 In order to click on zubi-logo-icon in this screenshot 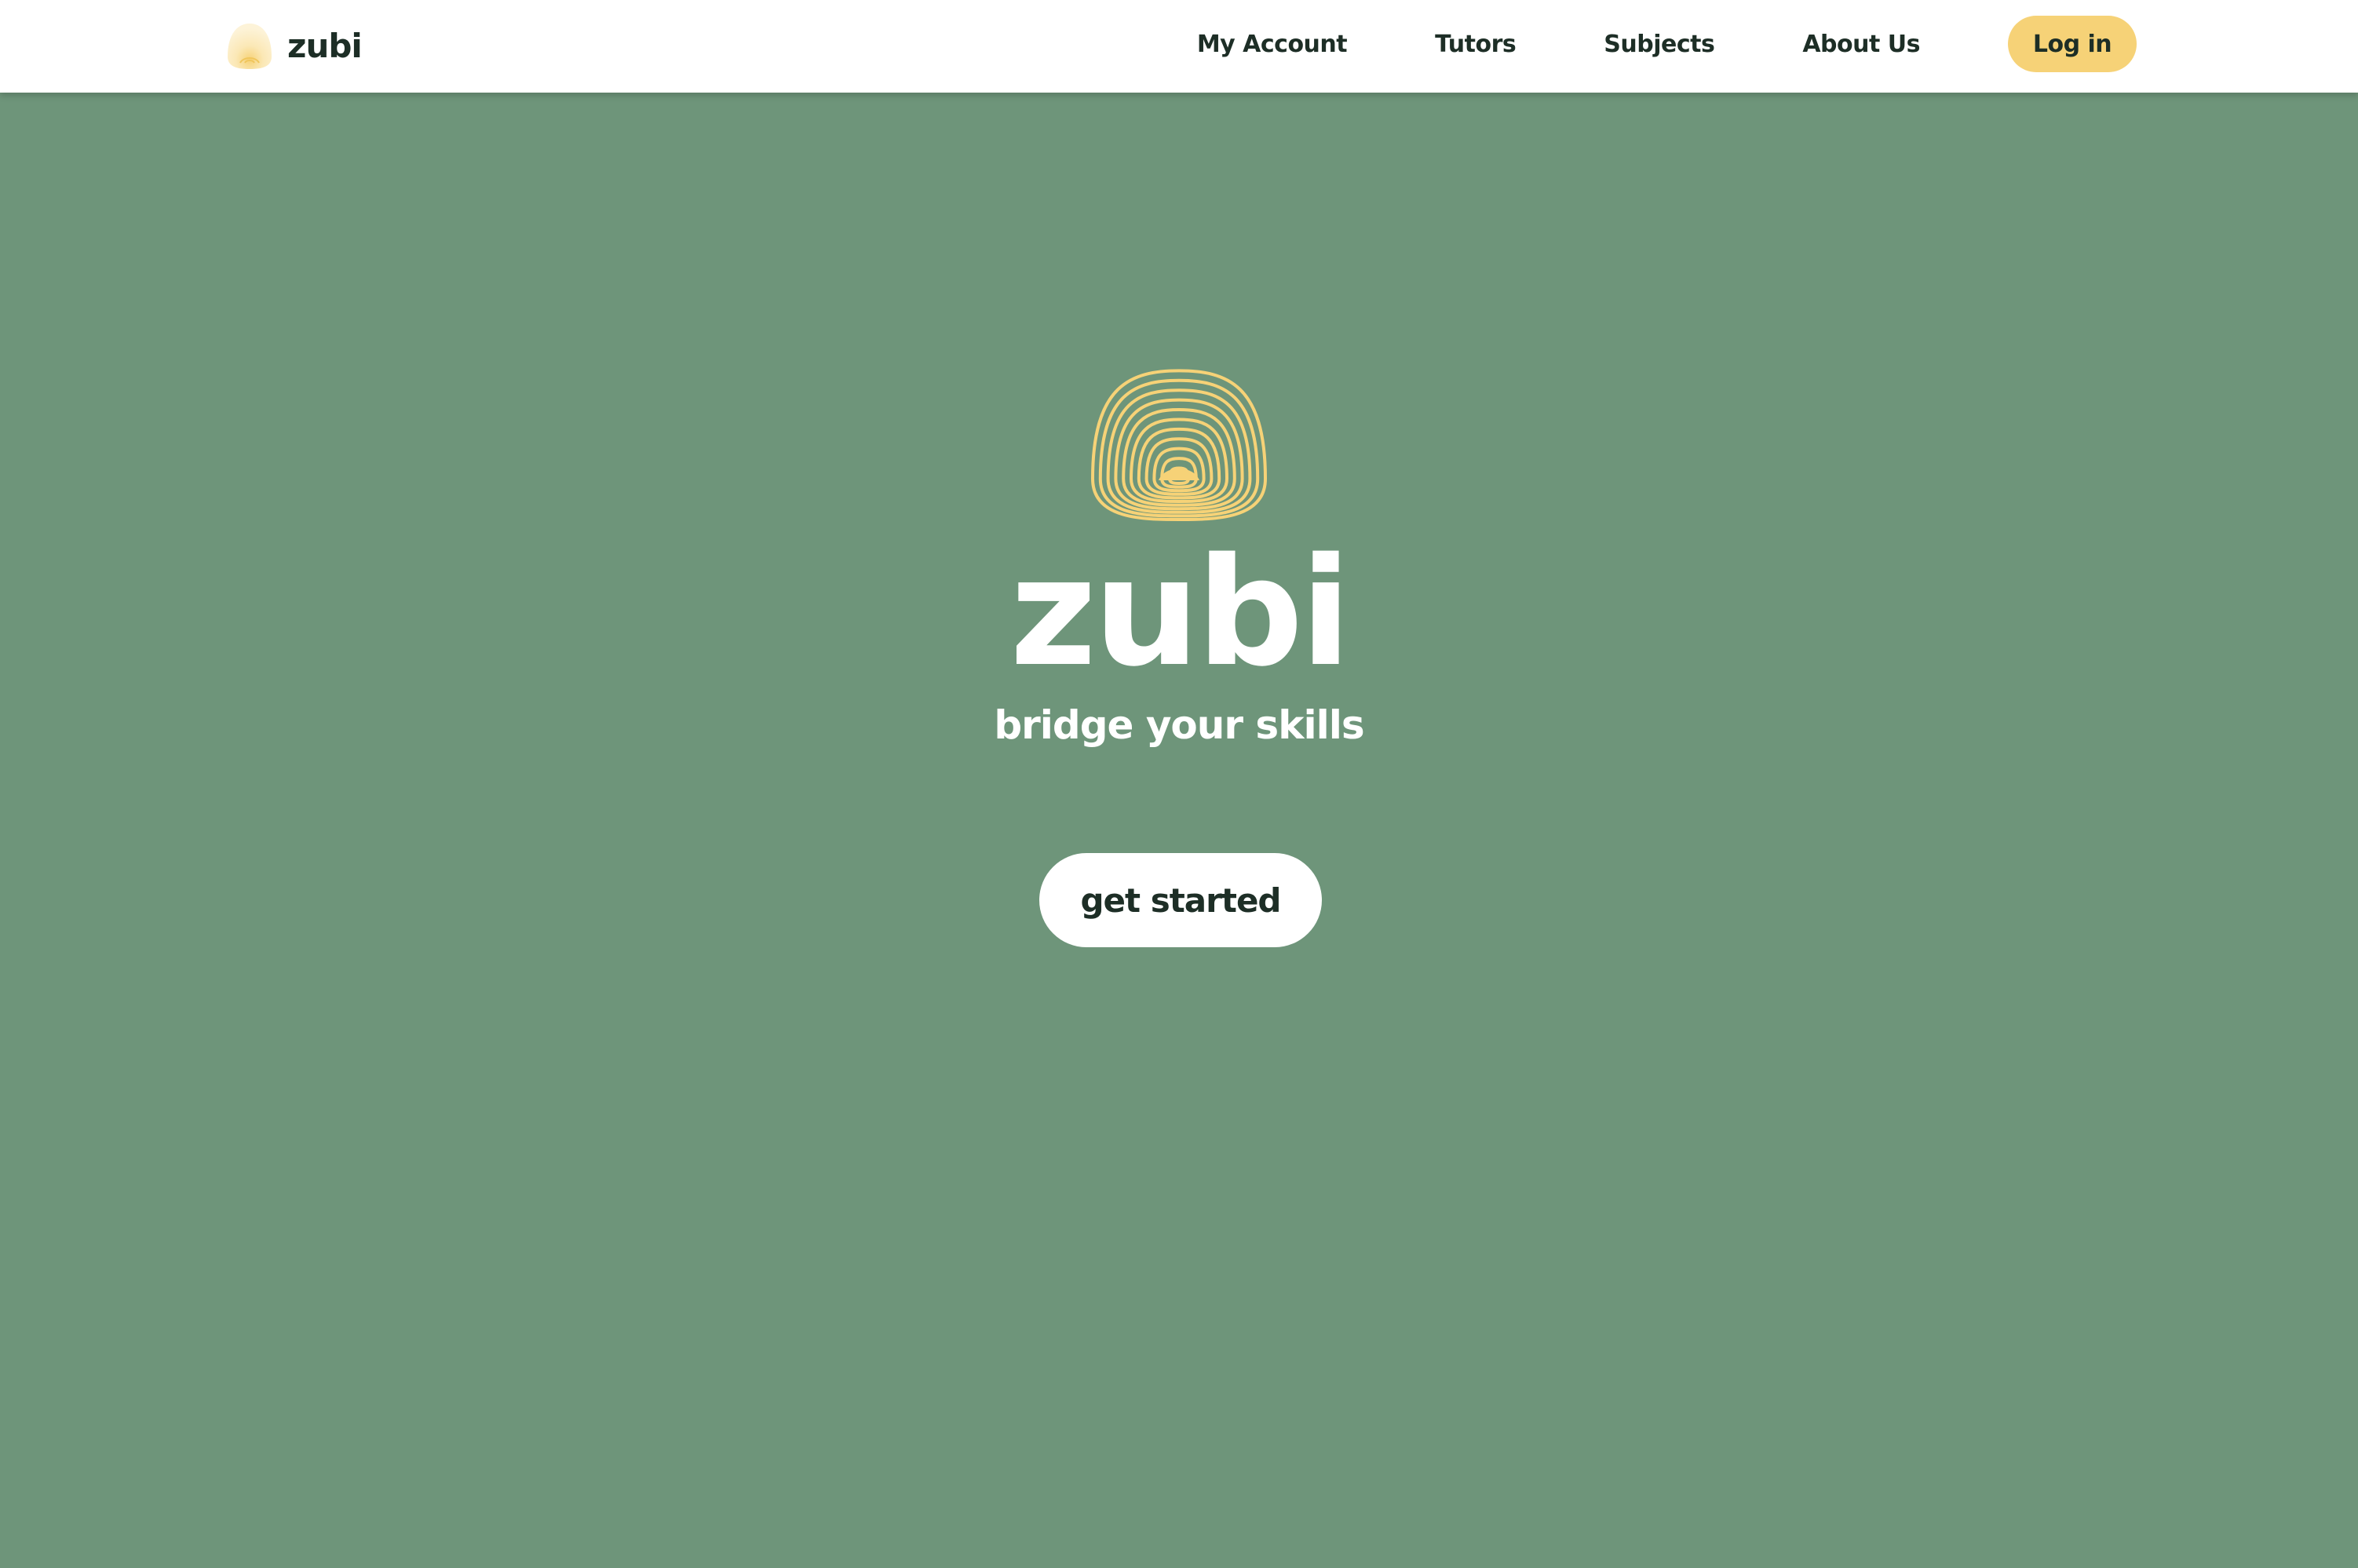, I will do `click(250, 46)`.